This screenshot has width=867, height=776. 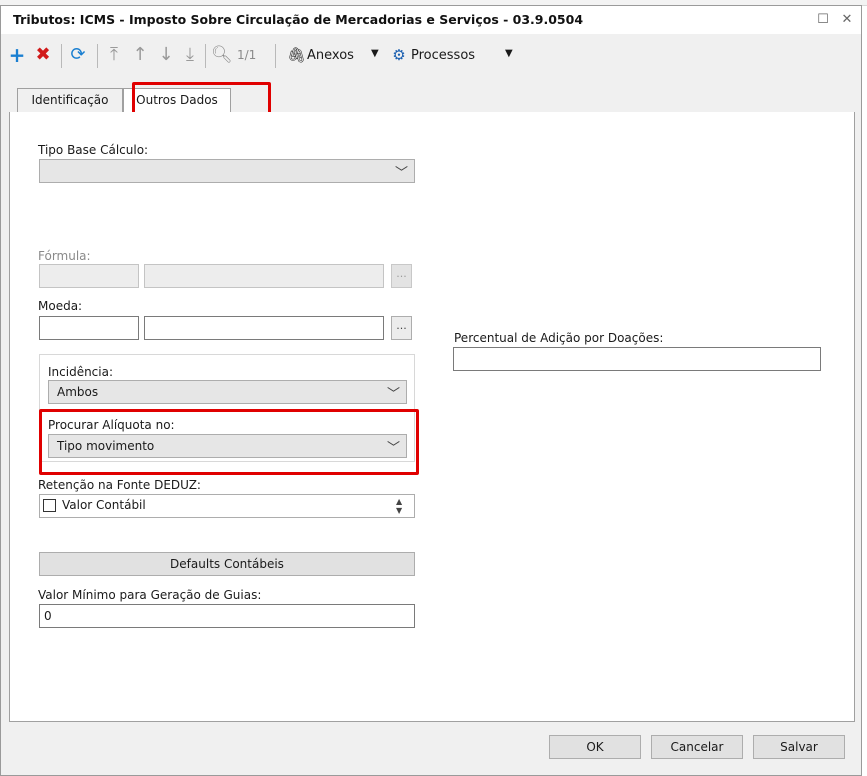 I want to click on moeda-description-field, so click(x=264, y=328).